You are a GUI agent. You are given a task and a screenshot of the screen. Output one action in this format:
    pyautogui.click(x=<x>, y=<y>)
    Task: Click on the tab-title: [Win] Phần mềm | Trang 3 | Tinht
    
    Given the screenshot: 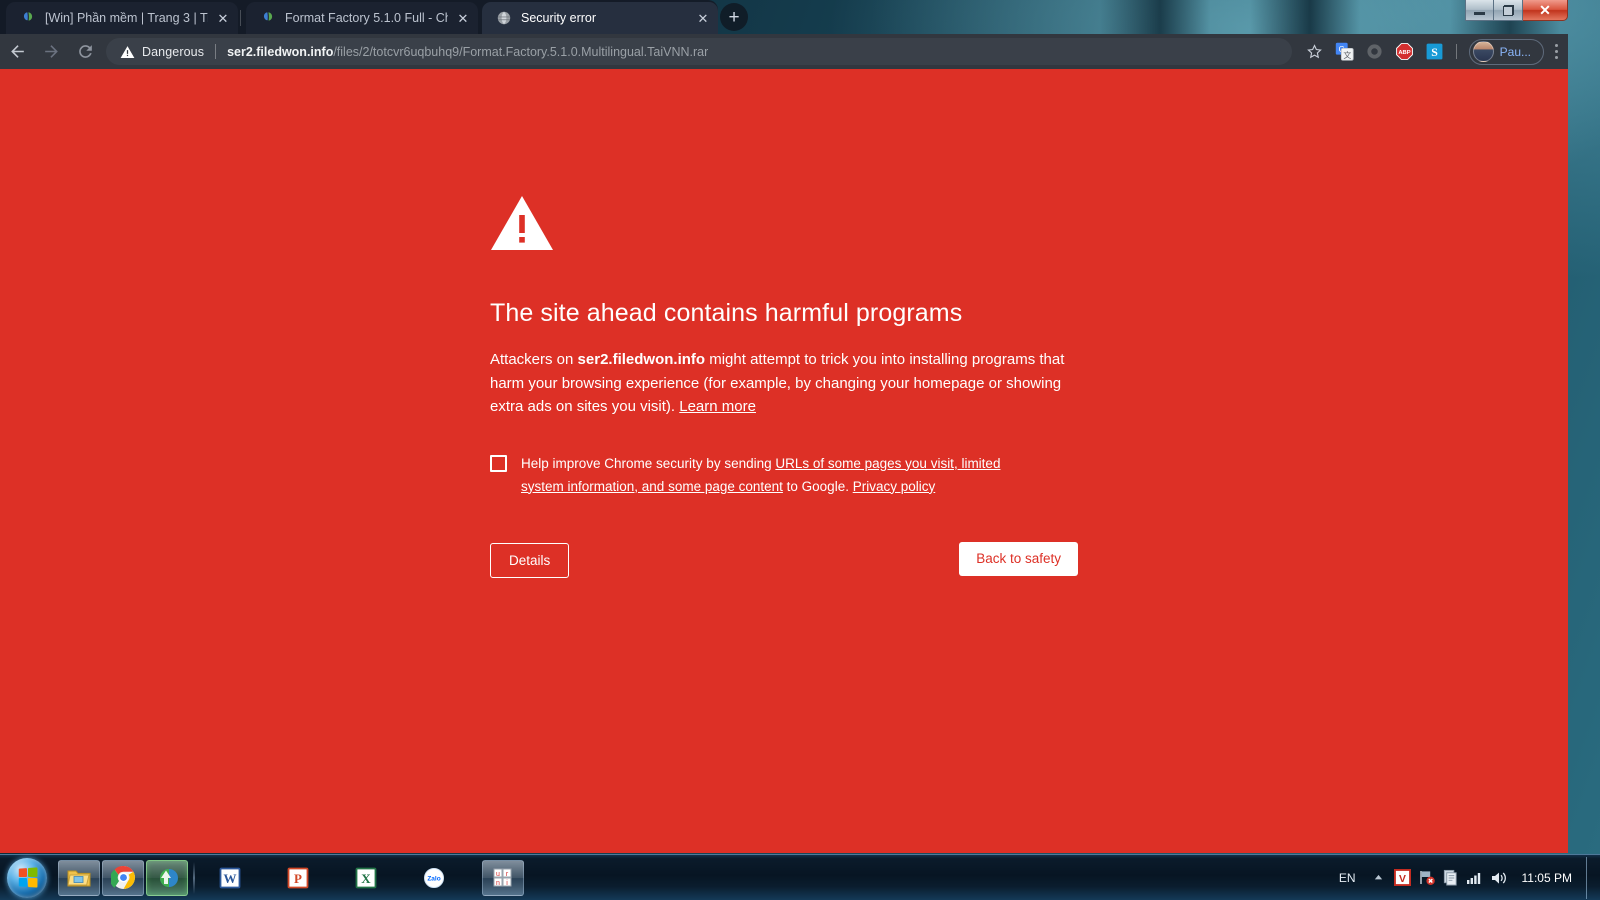 What is the action you would take?
    pyautogui.click(x=126, y=18)
    